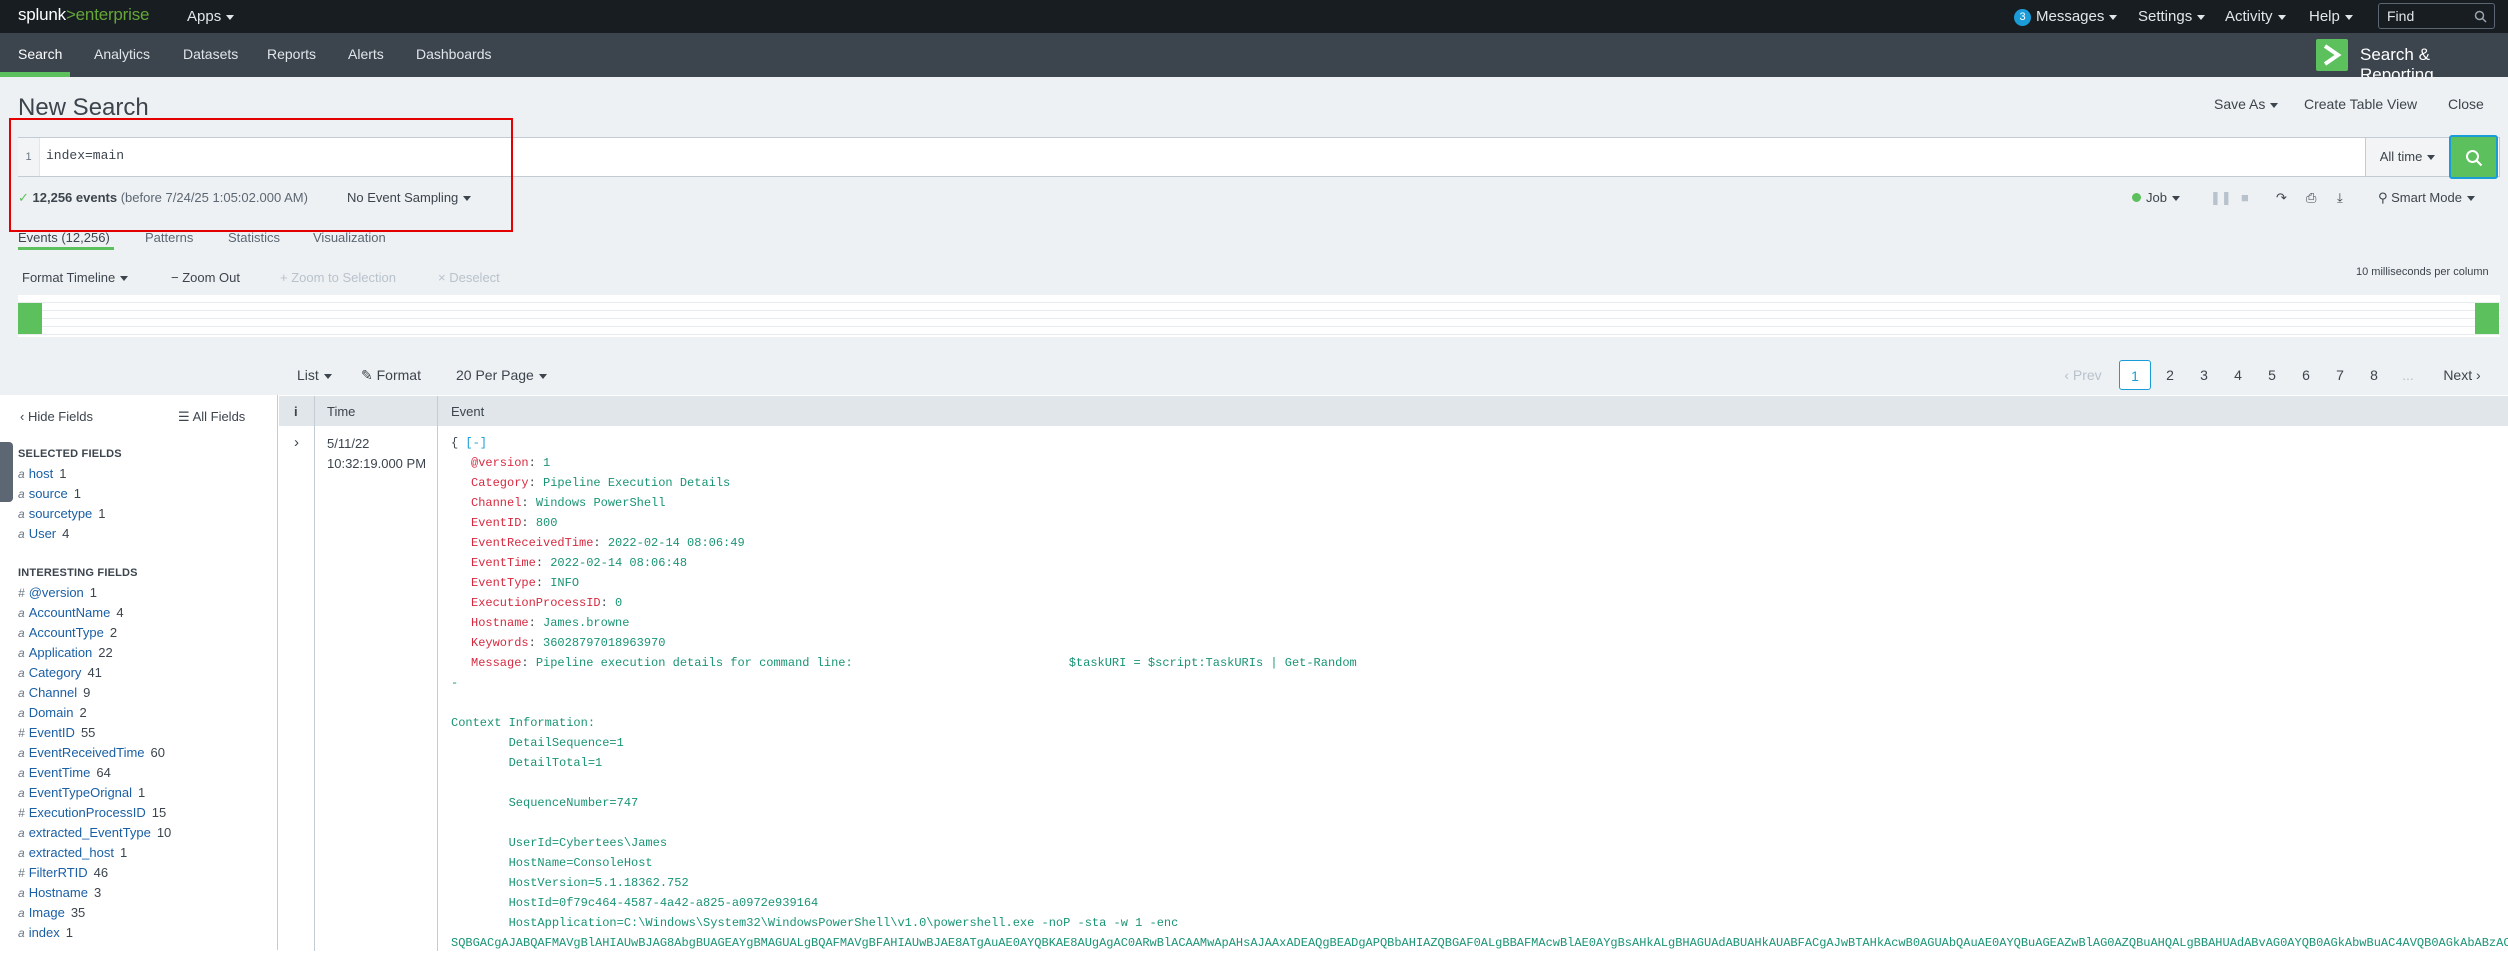  Describe the element at coordinates (2156, 197) in the screenshot. I see `job-menu: Job` at that location.